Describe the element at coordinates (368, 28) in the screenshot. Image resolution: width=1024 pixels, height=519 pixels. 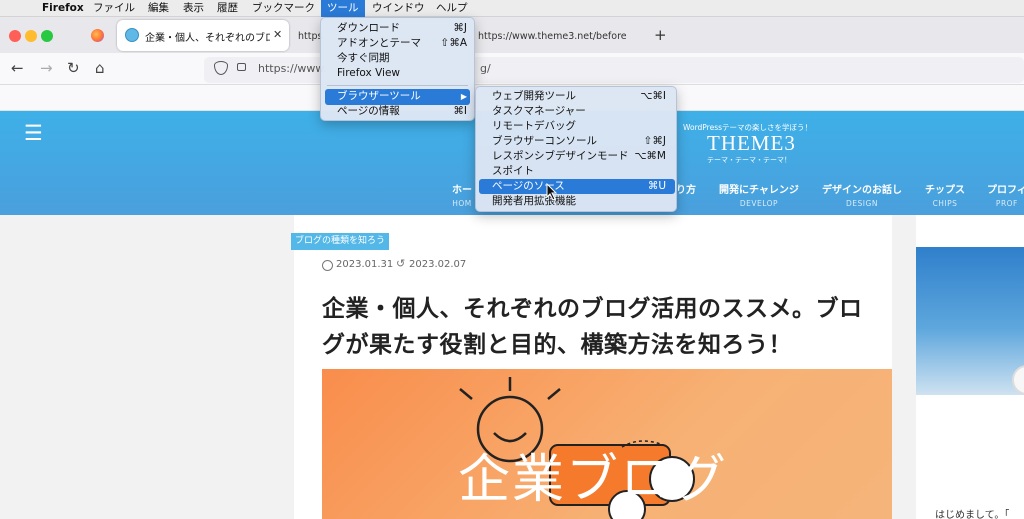
I see `menu-item-downloads: ダウンロード` at that location.